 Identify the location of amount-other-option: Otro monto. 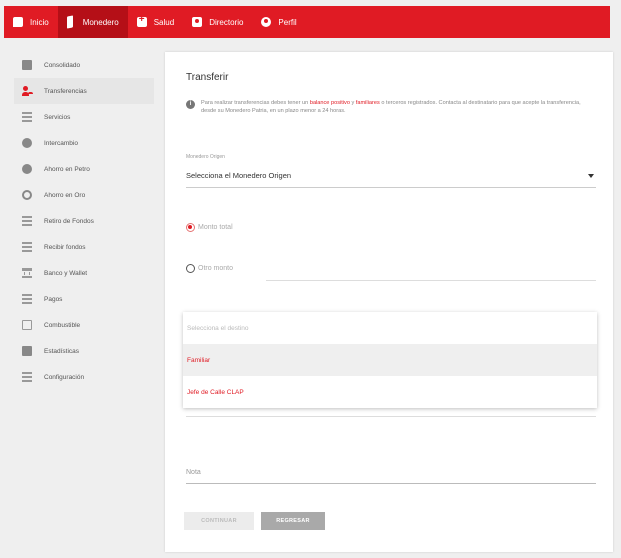
(209, 268).